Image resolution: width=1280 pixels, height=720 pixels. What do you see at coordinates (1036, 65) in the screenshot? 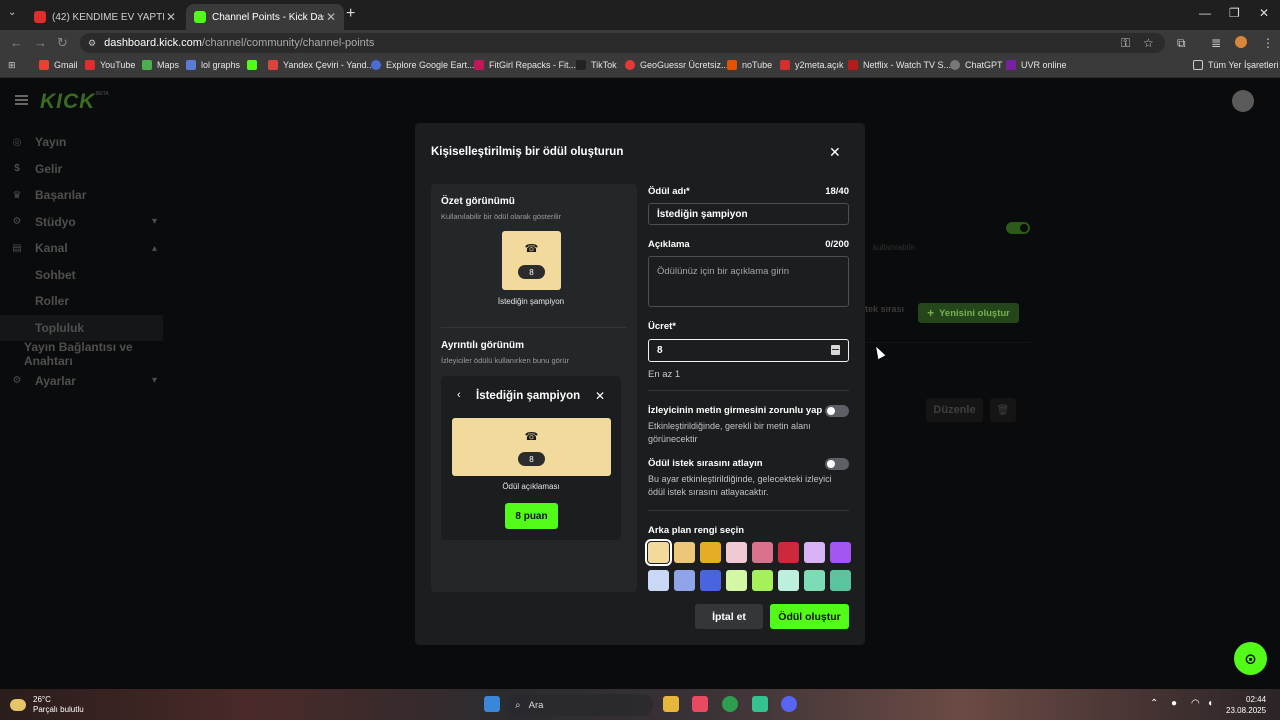
I see `bookmark-uvr: UVR online` at bounding box center [1036, 65].